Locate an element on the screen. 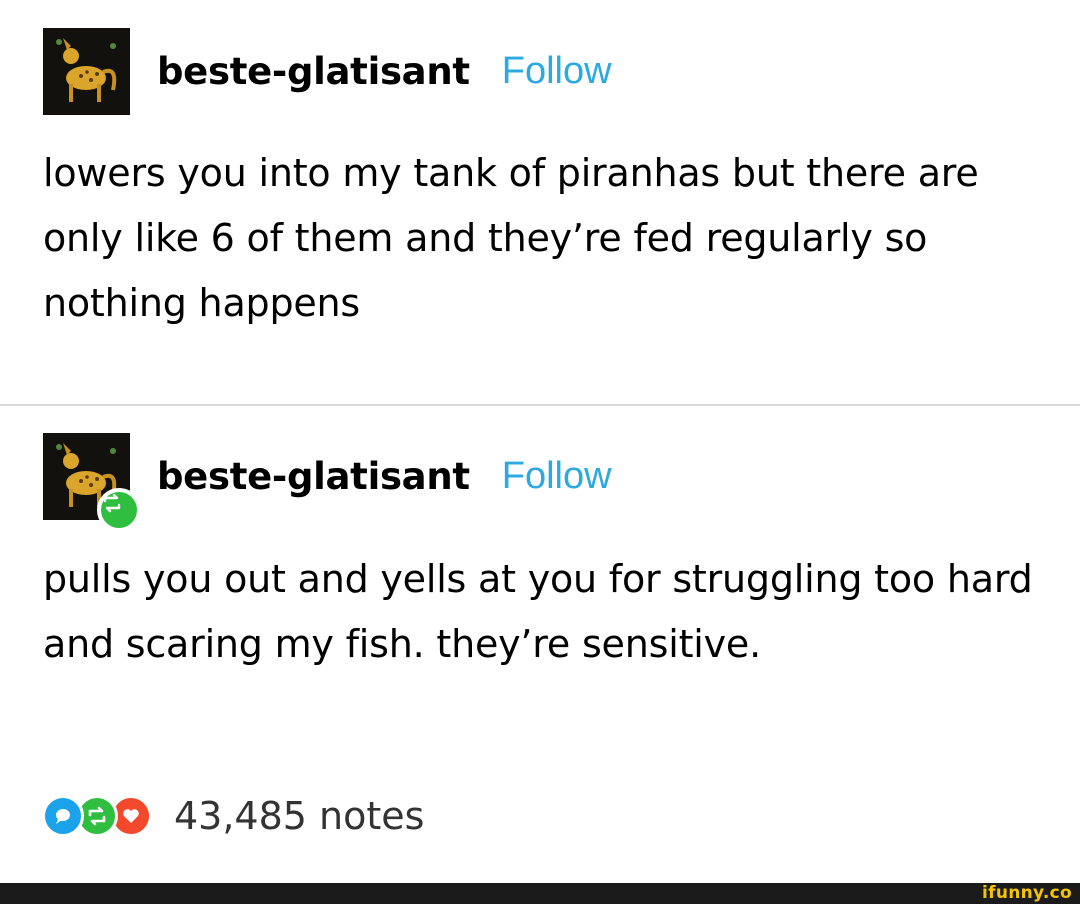 The height and width of the screenshot is (904, 1080). watermark-logo: ifunny.co is located at coordinates (1027, 893).